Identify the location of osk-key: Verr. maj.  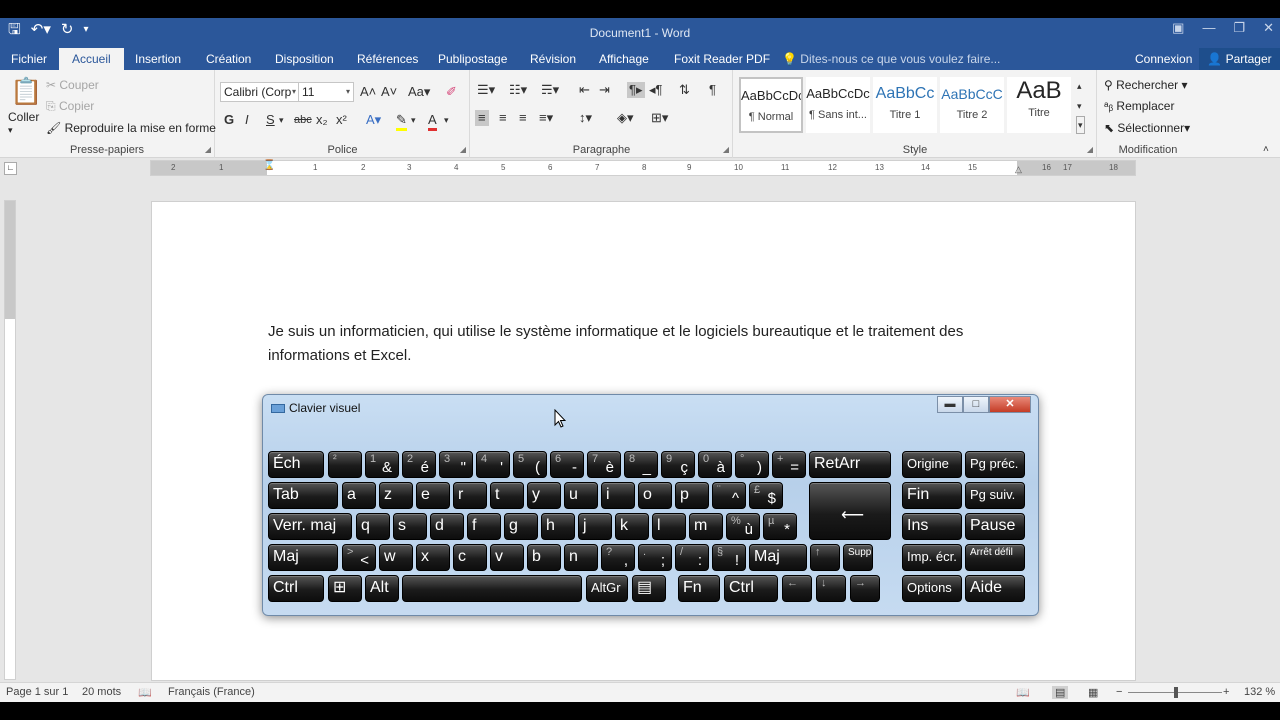
(310, 526).